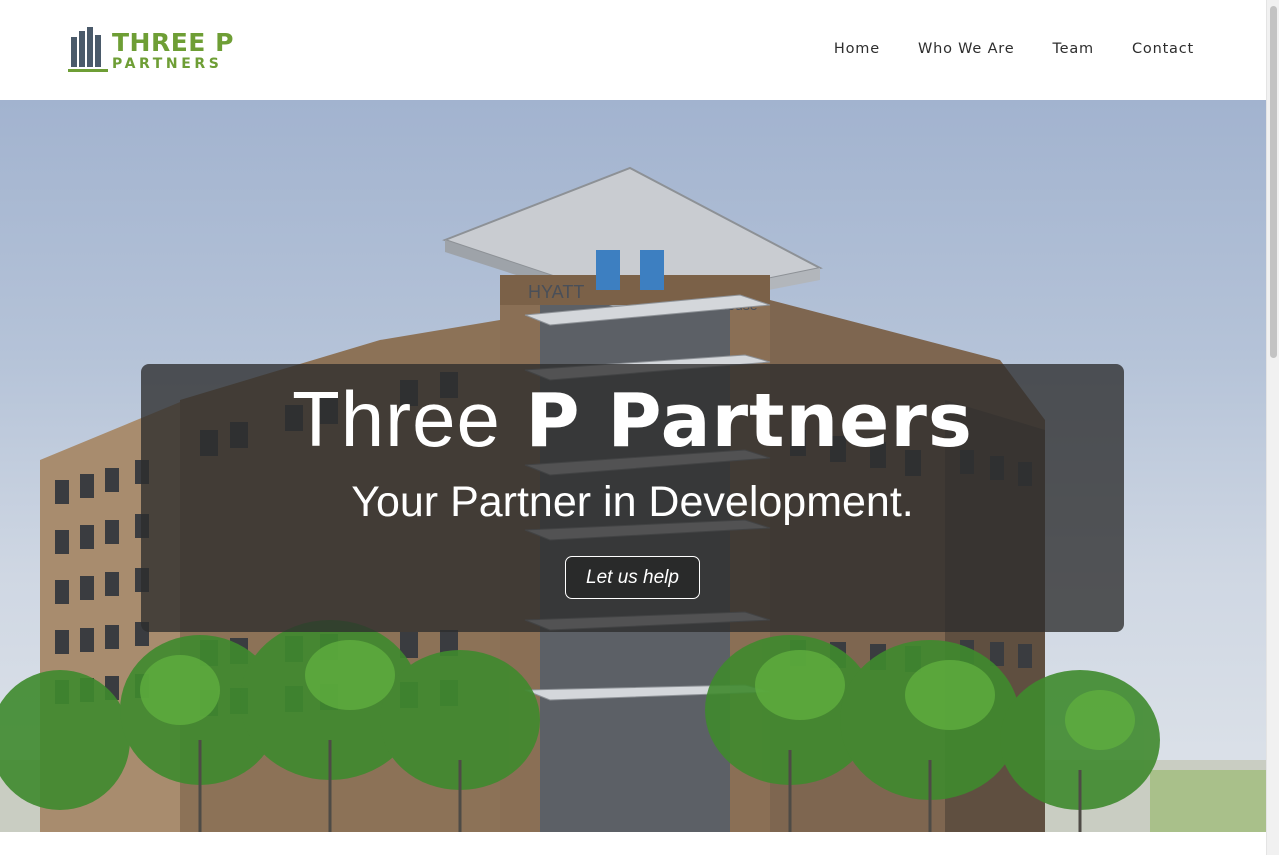  I want to click on logo-line-2: PARTNERS, so click(167, 63).